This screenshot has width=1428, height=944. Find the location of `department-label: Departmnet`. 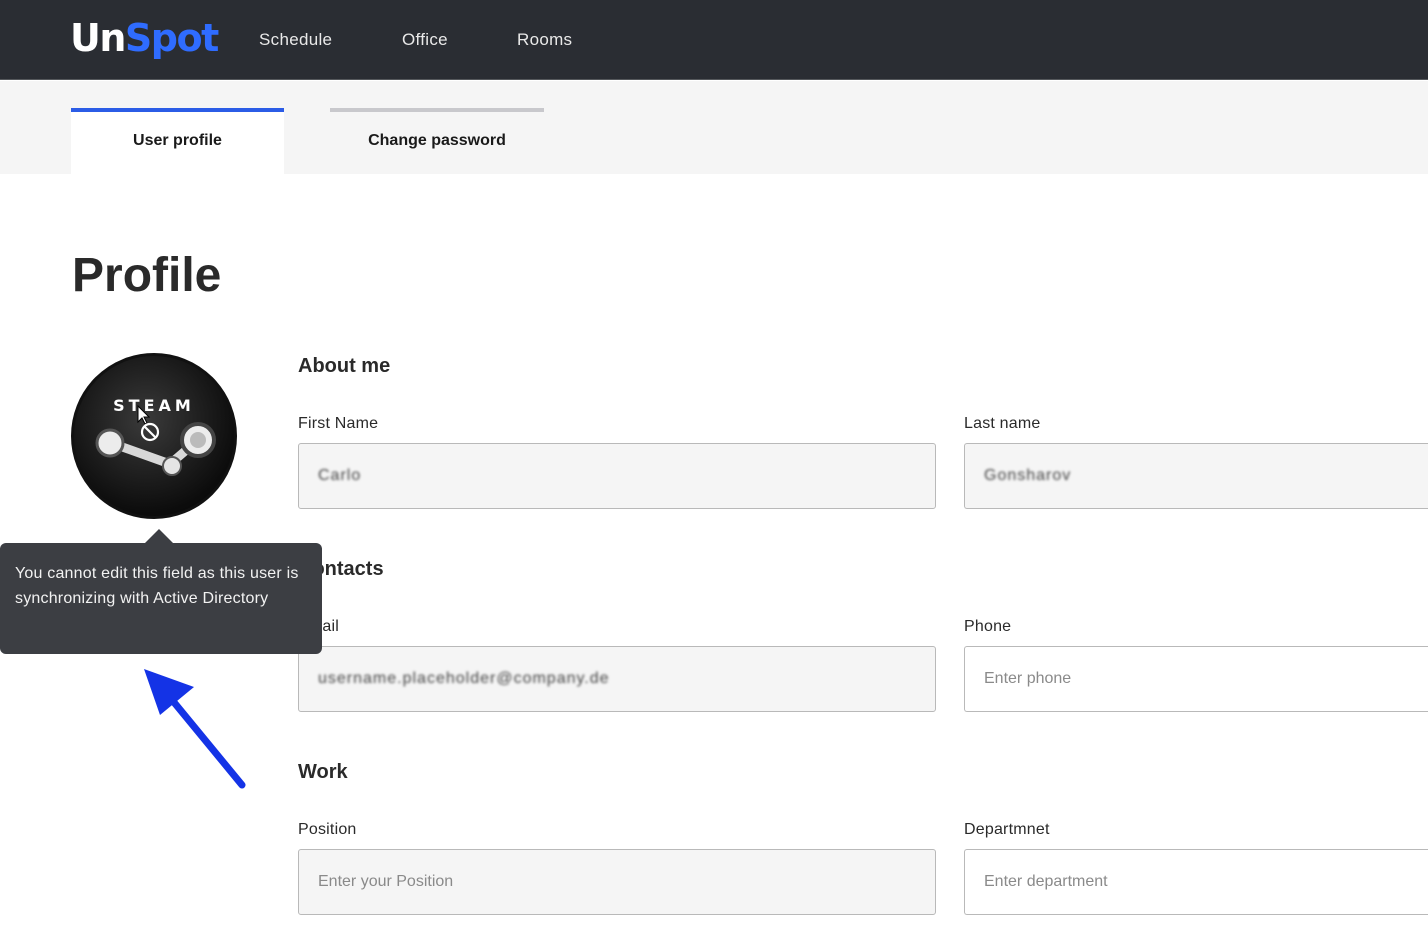

department-label: Departmnet is located at coordinates (1007, 829).